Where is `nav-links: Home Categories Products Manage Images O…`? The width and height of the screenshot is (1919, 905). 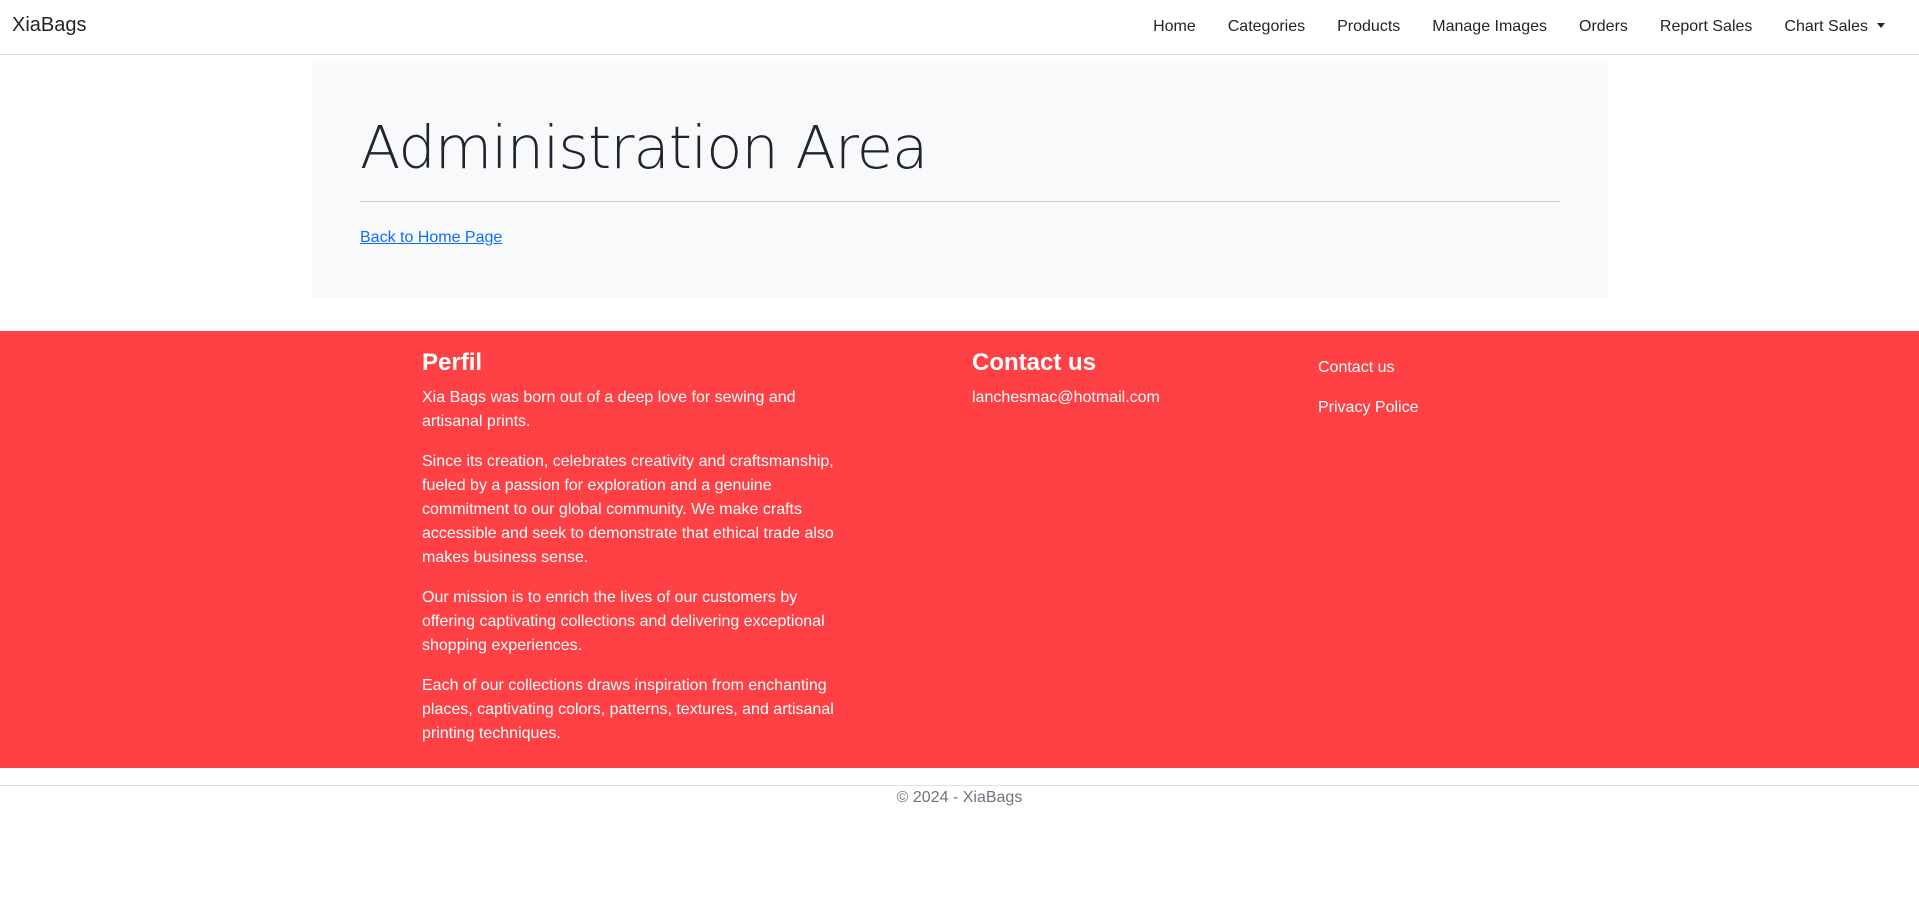
nav-links: Home Categories Products Manage Images O… is located at coordinates (1519, 27).